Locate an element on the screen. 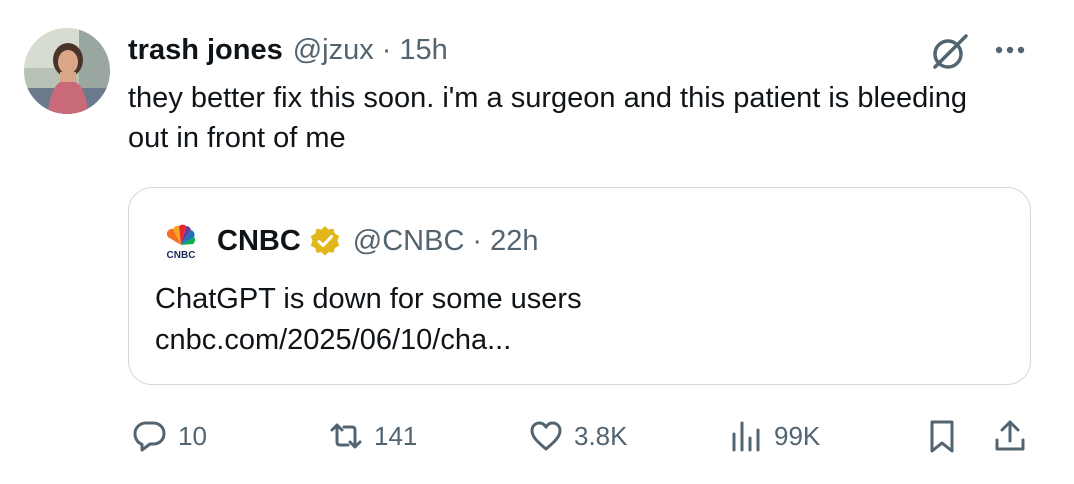 This screenshot has width=1074, height=484. grok-icon is located at coordinates (950, 52).